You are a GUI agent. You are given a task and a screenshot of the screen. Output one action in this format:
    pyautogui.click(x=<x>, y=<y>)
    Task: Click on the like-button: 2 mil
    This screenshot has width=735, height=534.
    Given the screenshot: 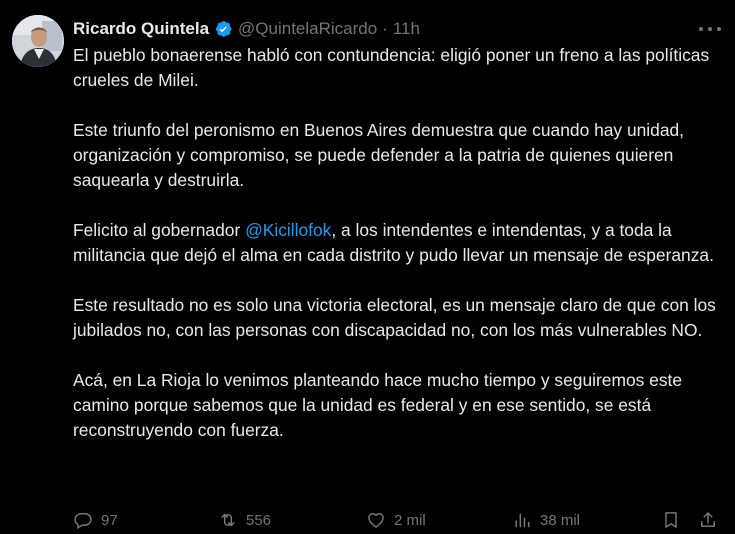 What is the action you would take?
    pyautogui.click(x=396, y=520)
    